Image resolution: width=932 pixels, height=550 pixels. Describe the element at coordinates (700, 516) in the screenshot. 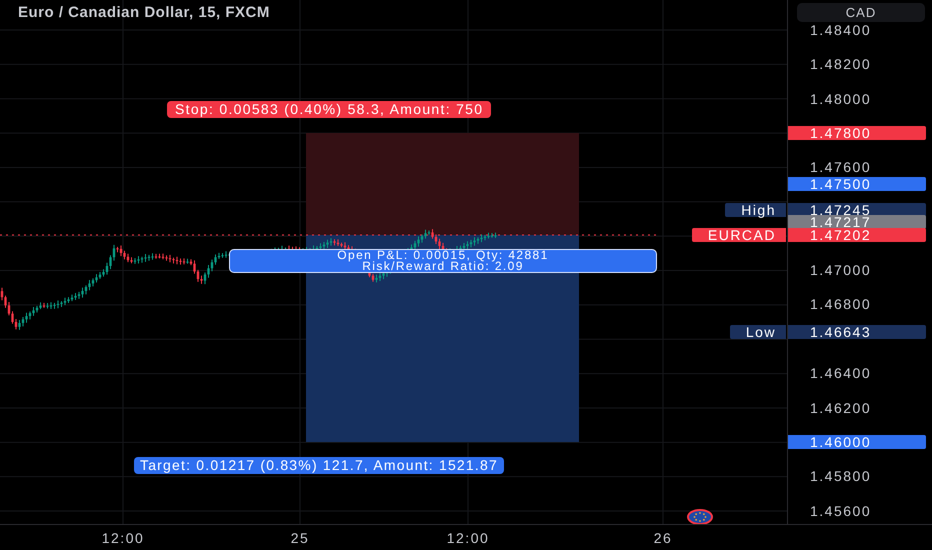

I see `flag-icon` at that location.